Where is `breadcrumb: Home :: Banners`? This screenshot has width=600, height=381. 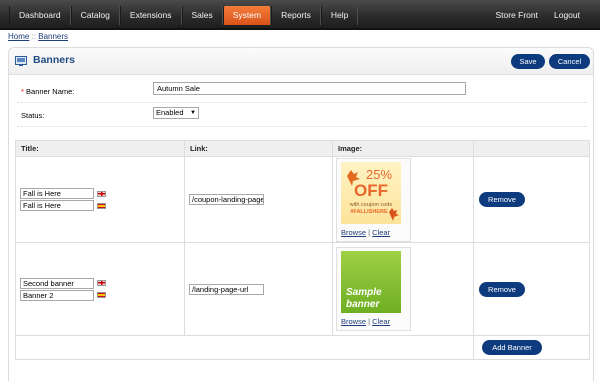 breadcrumb: Home :: Banners is located at coordinates (38, 36).